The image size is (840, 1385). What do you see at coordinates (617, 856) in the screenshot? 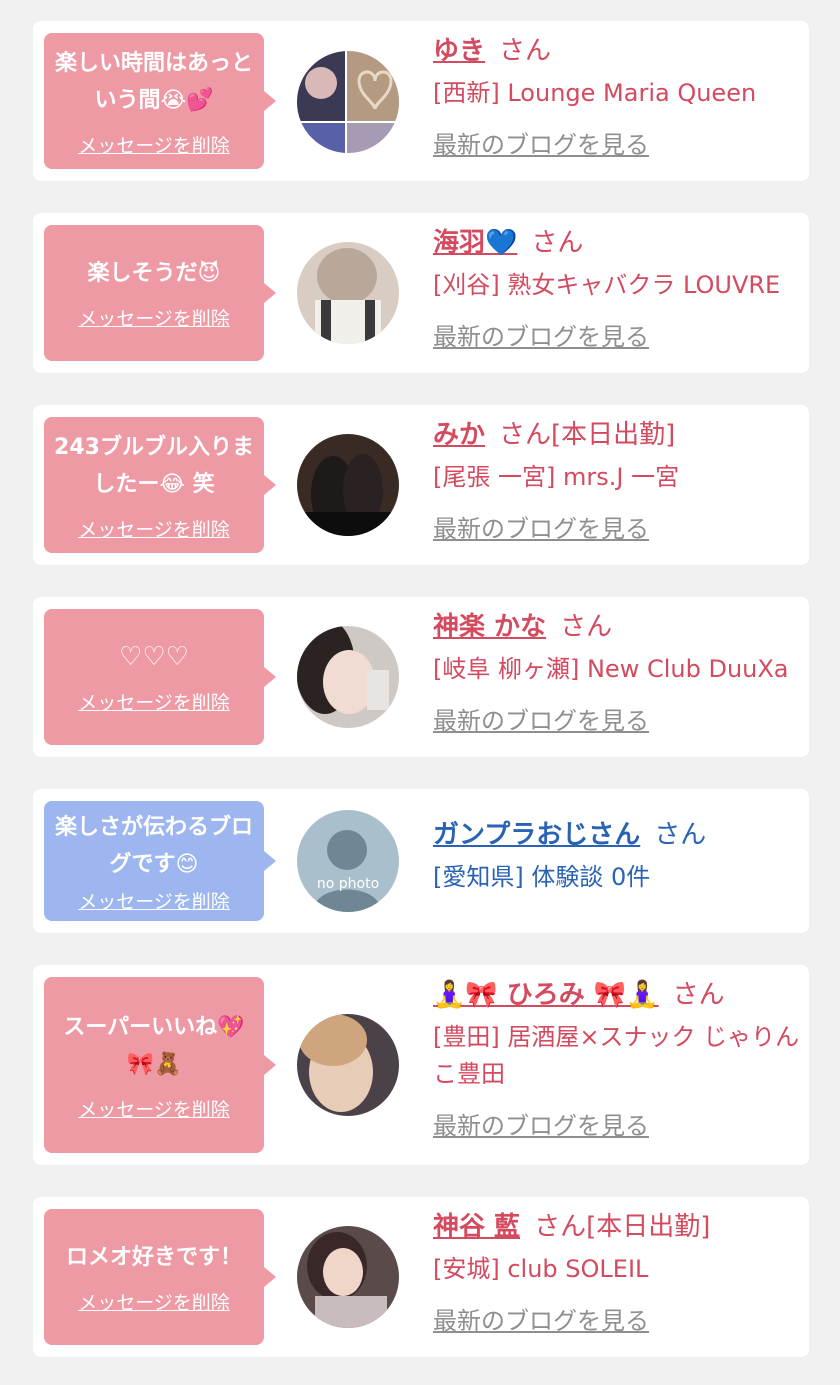
I see `cast-info: ガンプラおじさん さん [愛知県] 体験談 0件` at bounding box center [617, 856].